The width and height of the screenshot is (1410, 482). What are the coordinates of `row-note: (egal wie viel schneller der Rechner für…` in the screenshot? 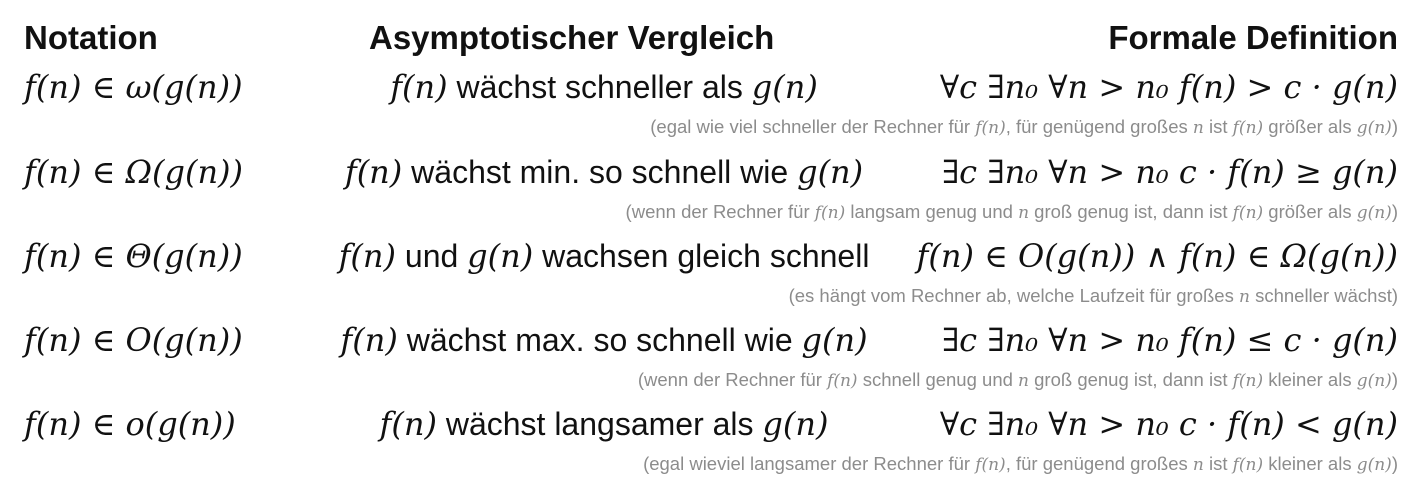 It's located at (1024, 127).